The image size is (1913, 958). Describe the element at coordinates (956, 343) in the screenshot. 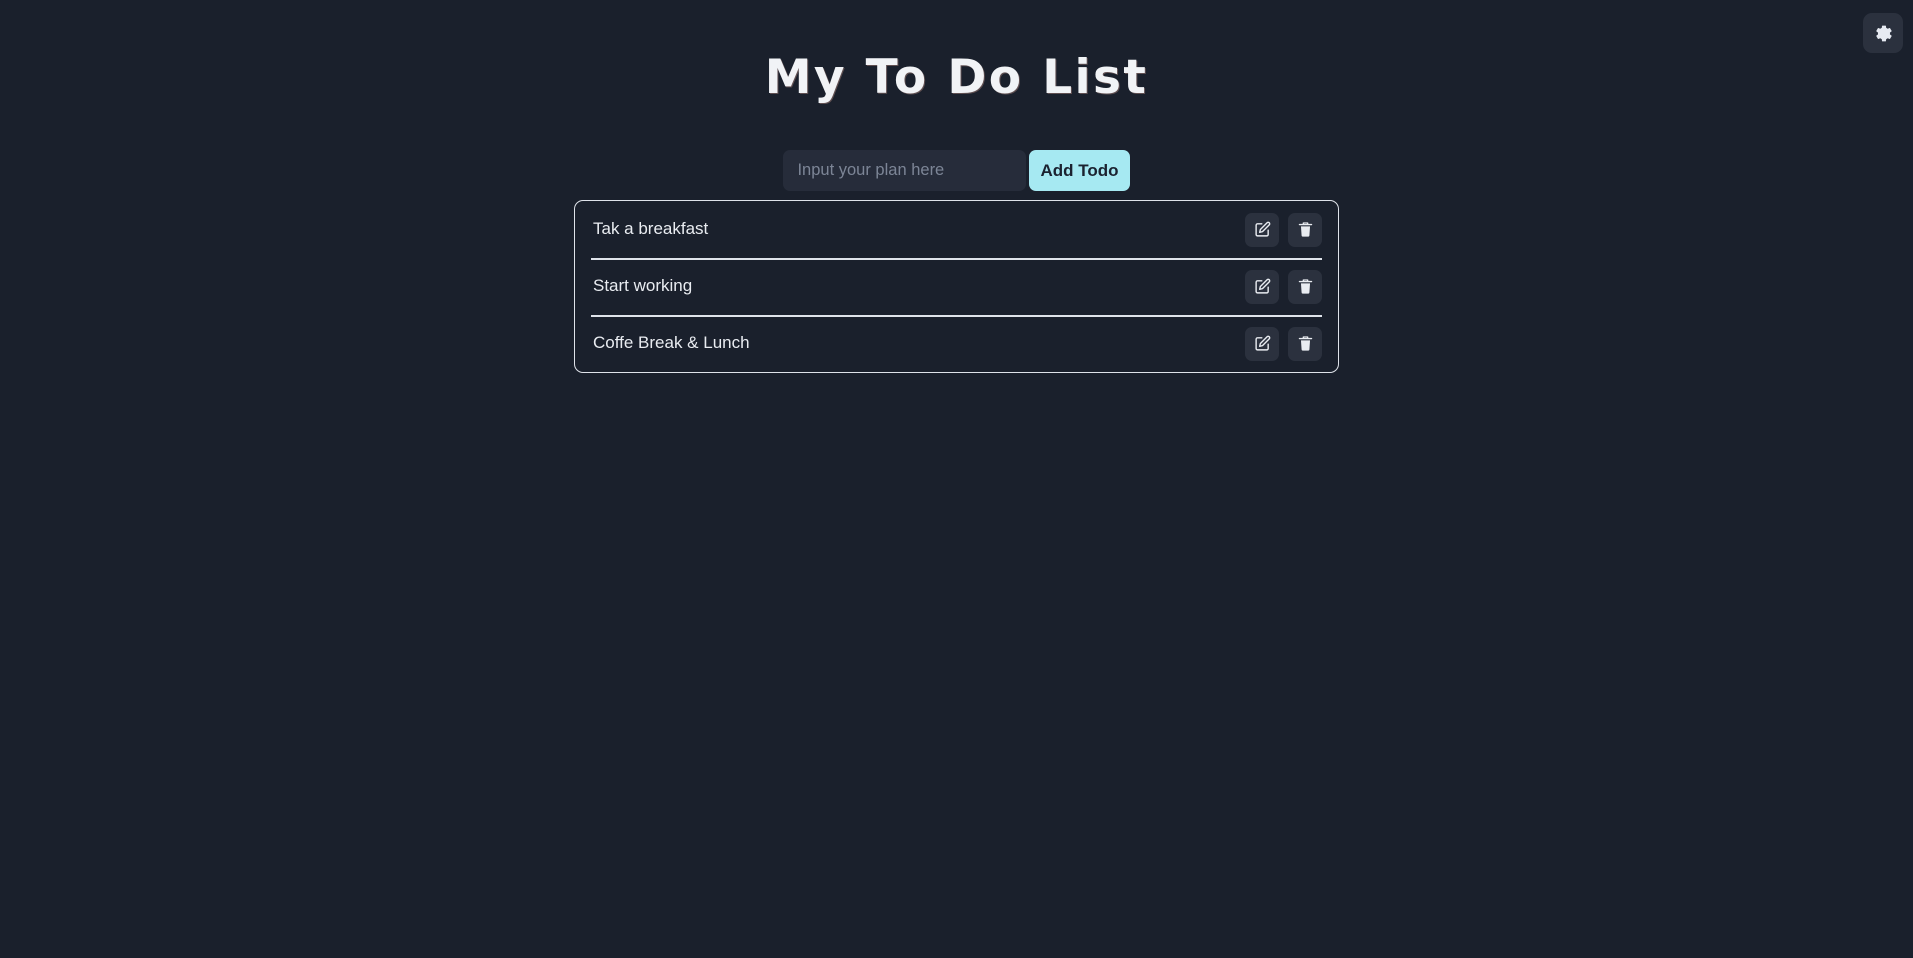

I see `todo-list-item: Coffe Break & Lunch` at that location.